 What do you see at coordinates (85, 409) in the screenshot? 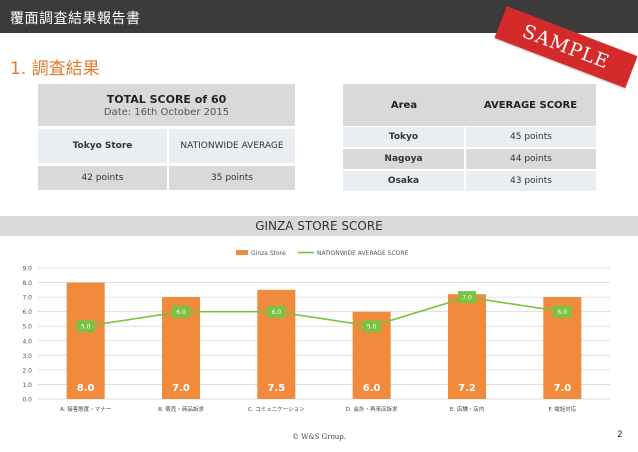
I see `x-category-label: A. 接客態度・マナー` at bounding box center [85, 409].